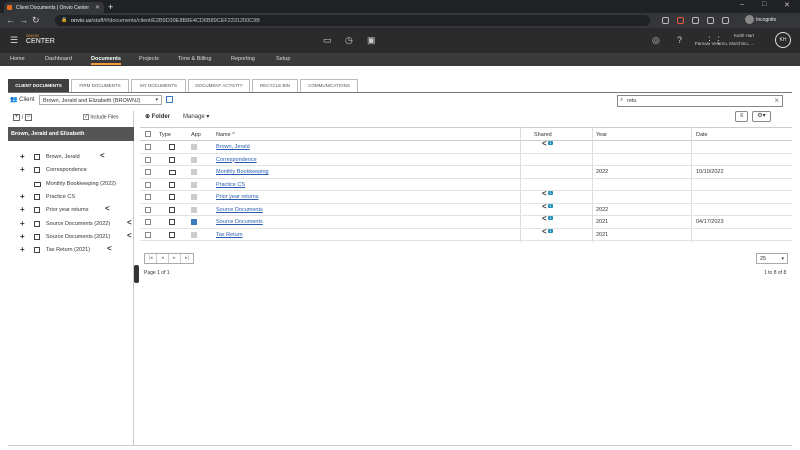 The width and height of the screenshot is (800, 450). I want to click on expand-all-button: +, so click(16, 117).